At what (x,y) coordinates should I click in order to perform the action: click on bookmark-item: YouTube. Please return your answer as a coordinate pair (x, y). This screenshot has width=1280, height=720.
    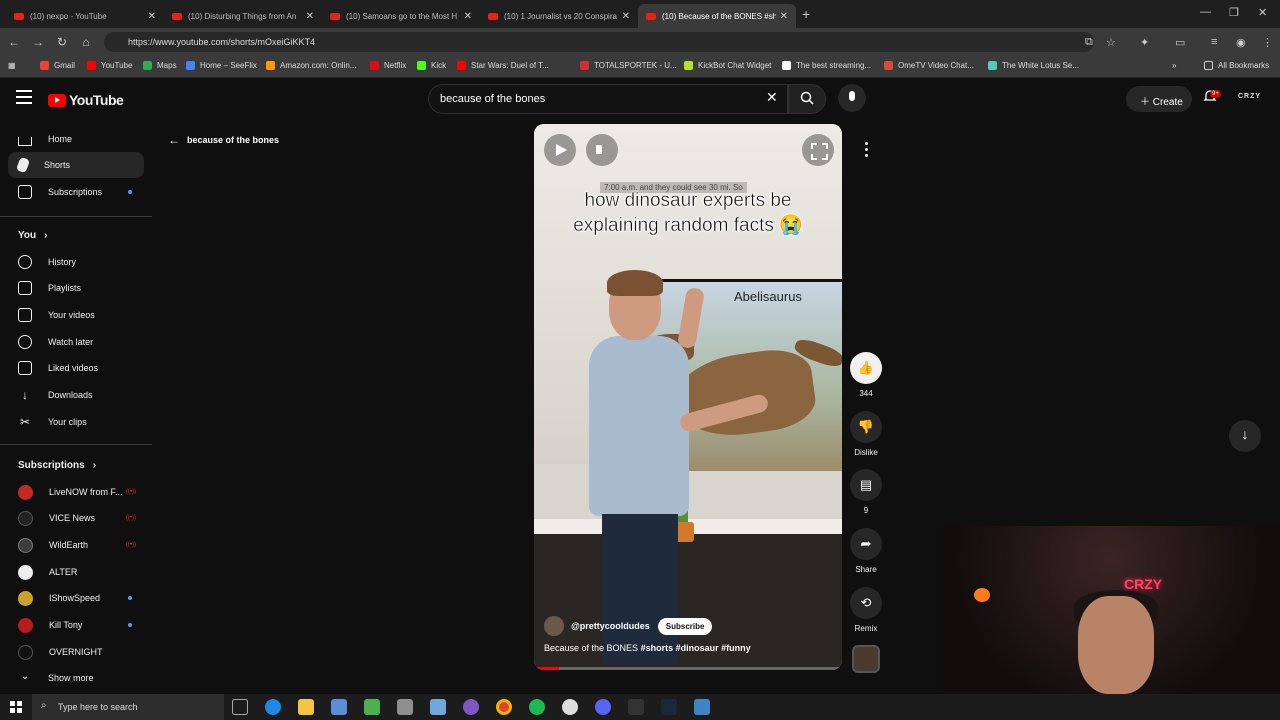
    Looking at the image, I should click on (109, 65).